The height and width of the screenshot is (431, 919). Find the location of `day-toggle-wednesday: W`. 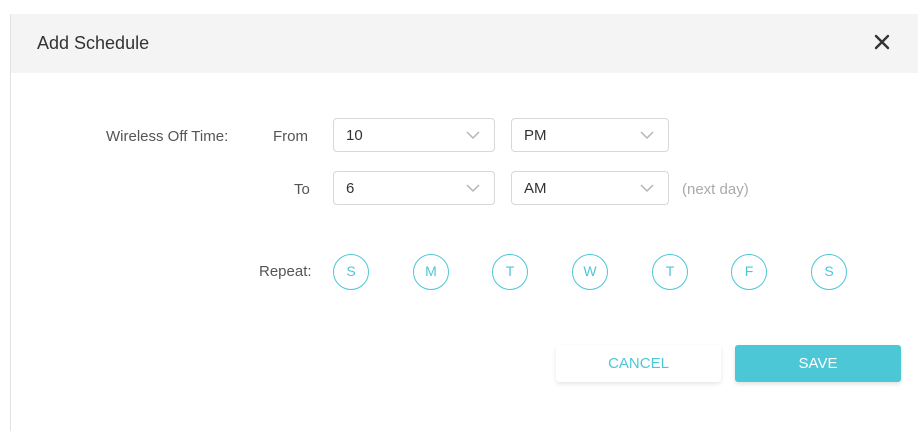

day-toggle-wednesday: W is located at coordinates (590, 272).